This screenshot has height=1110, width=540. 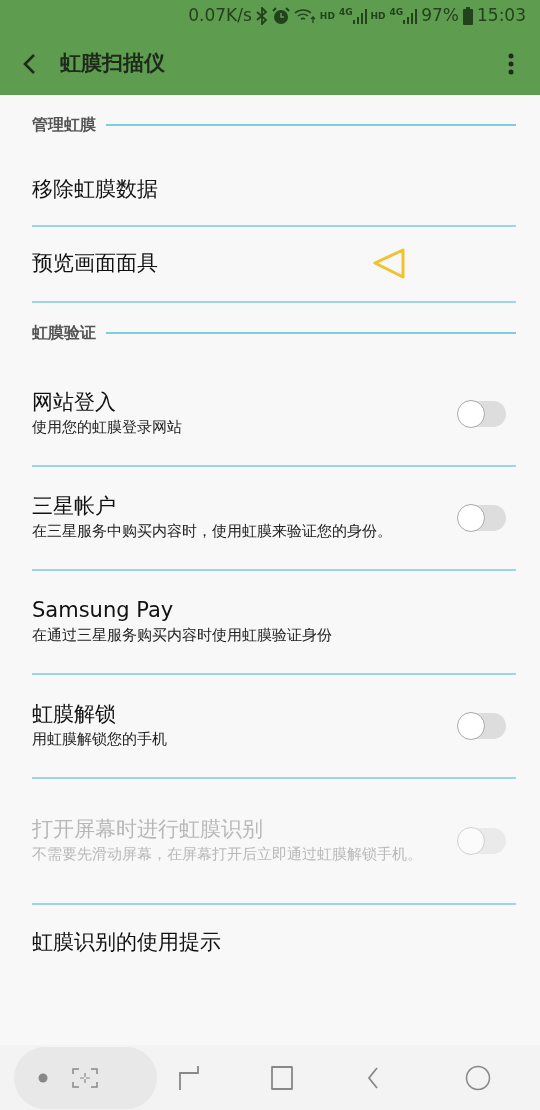 I want to click on setting-row: 移除虹膜数据, so click(x=274, y=191).